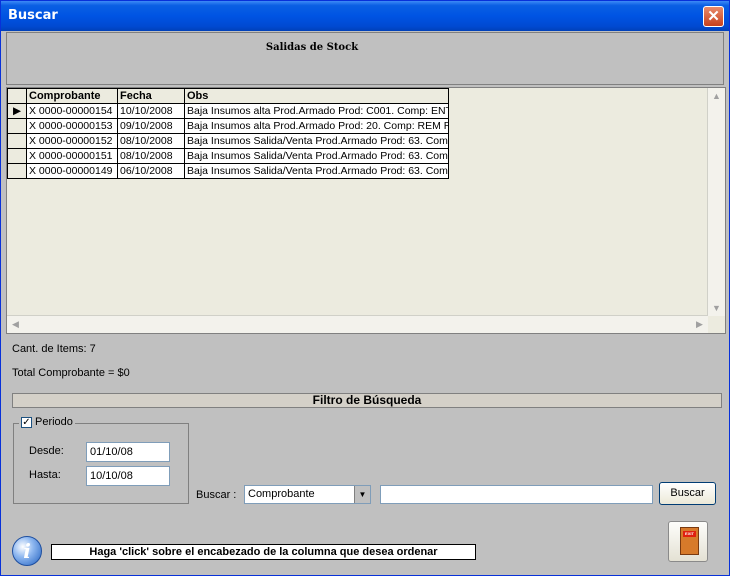 The height and width of the screenshot is (576, 730). Describe the element at coordinates (699, 324) in the screenshot. I see `scroll-right-icon: ▶` at that location.